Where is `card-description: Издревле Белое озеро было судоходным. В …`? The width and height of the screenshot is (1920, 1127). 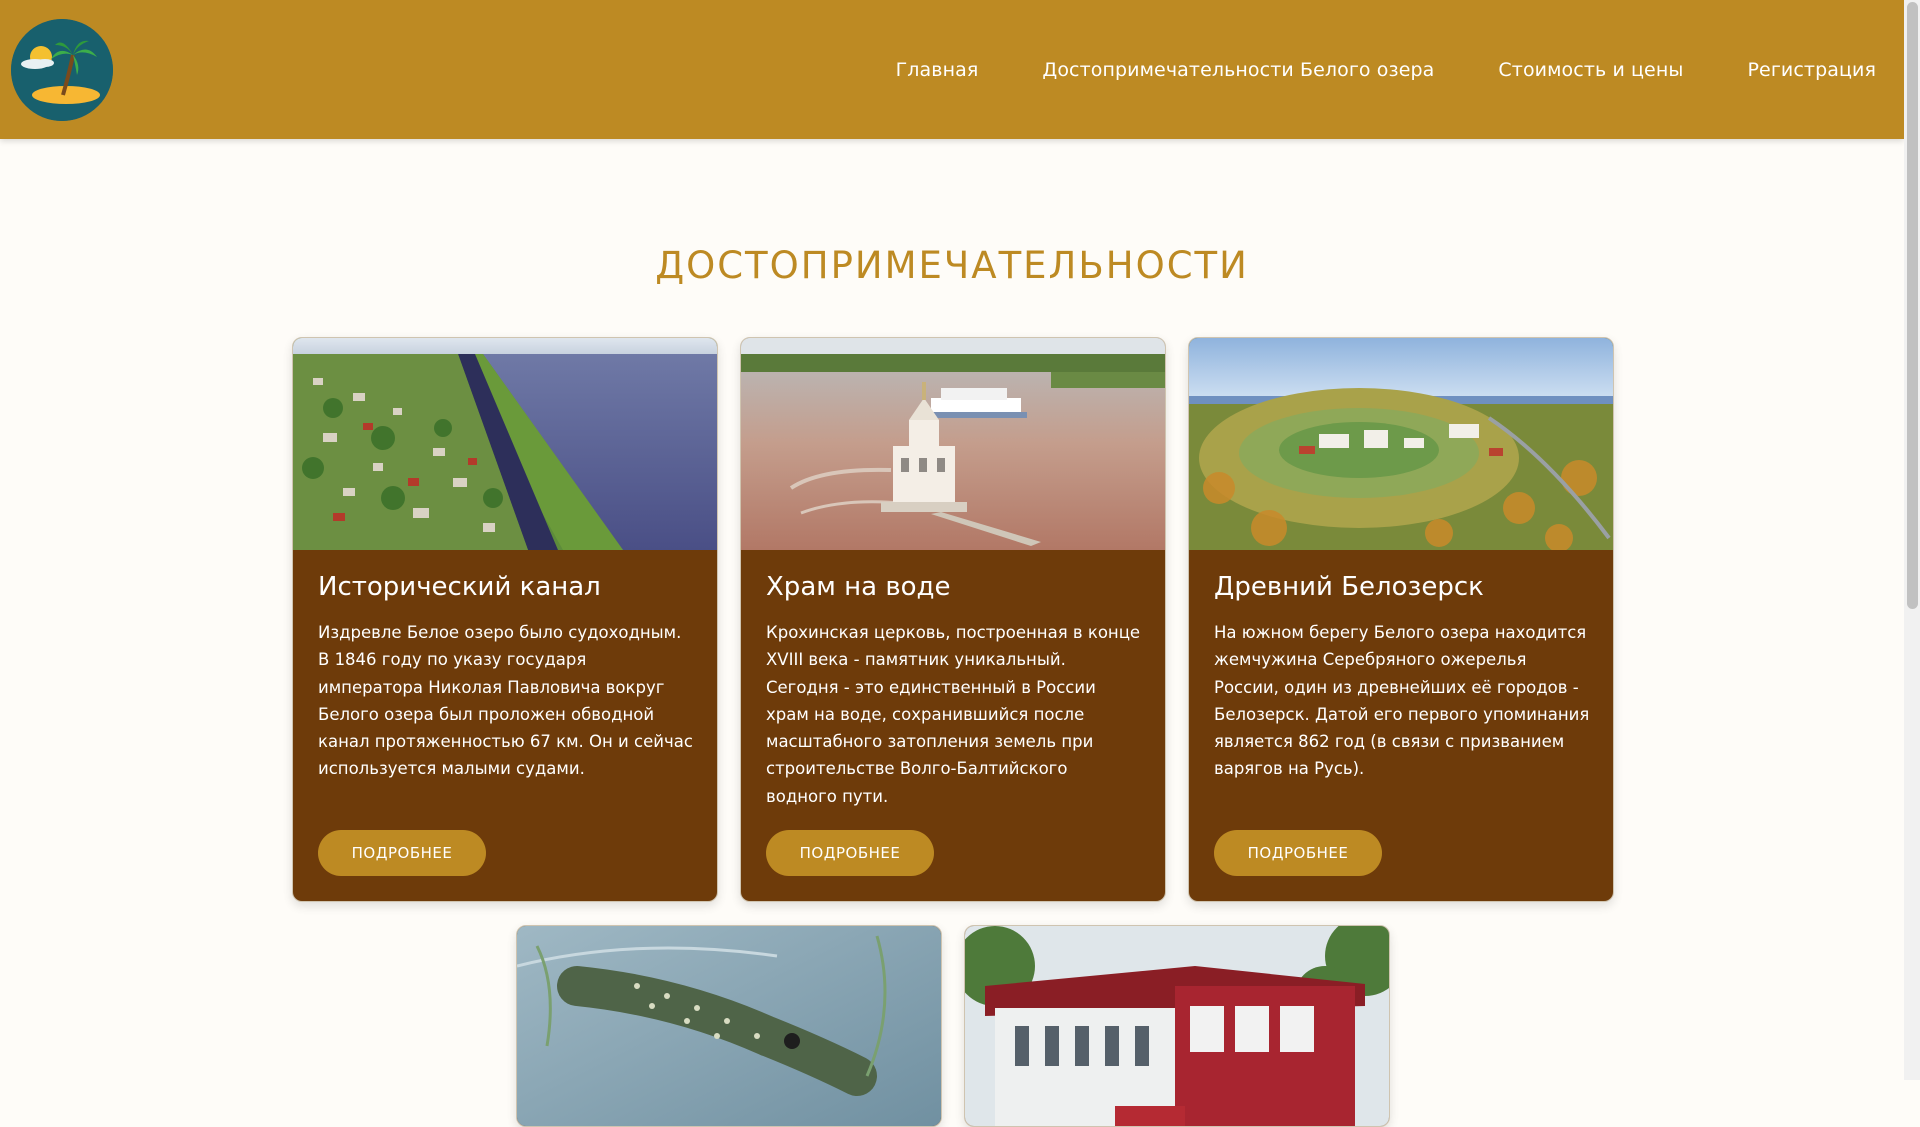
card-description: Издревле Белое озеро было судоходным. В … is located at coordinates (505, 701).